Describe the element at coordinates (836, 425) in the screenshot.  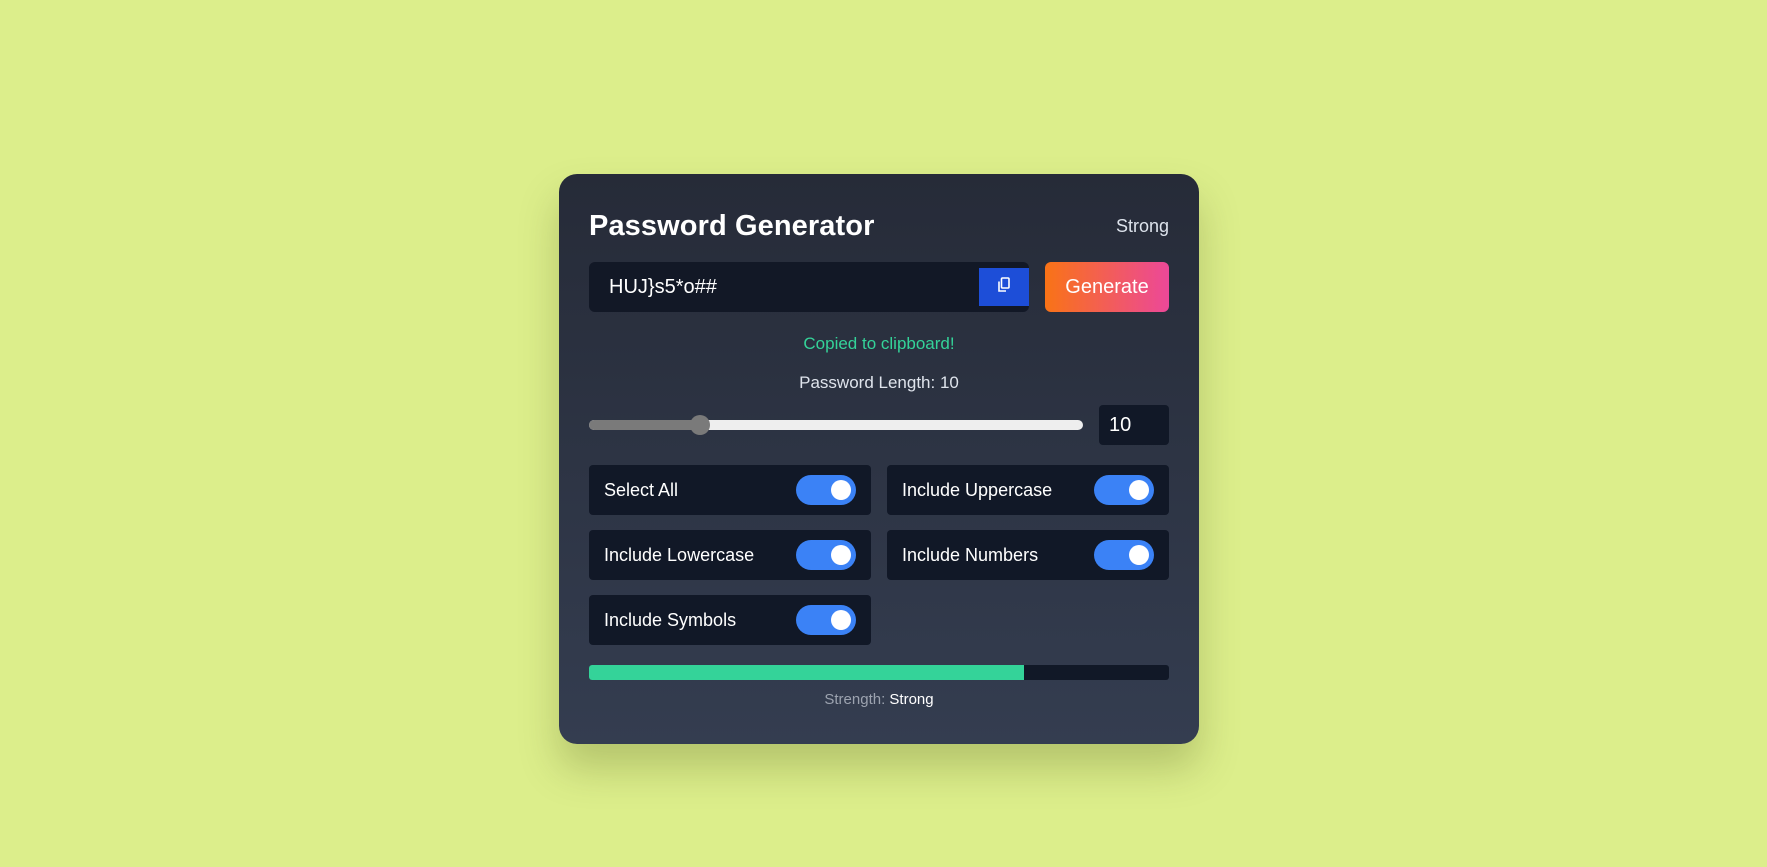
I see `length-slider` at that location.